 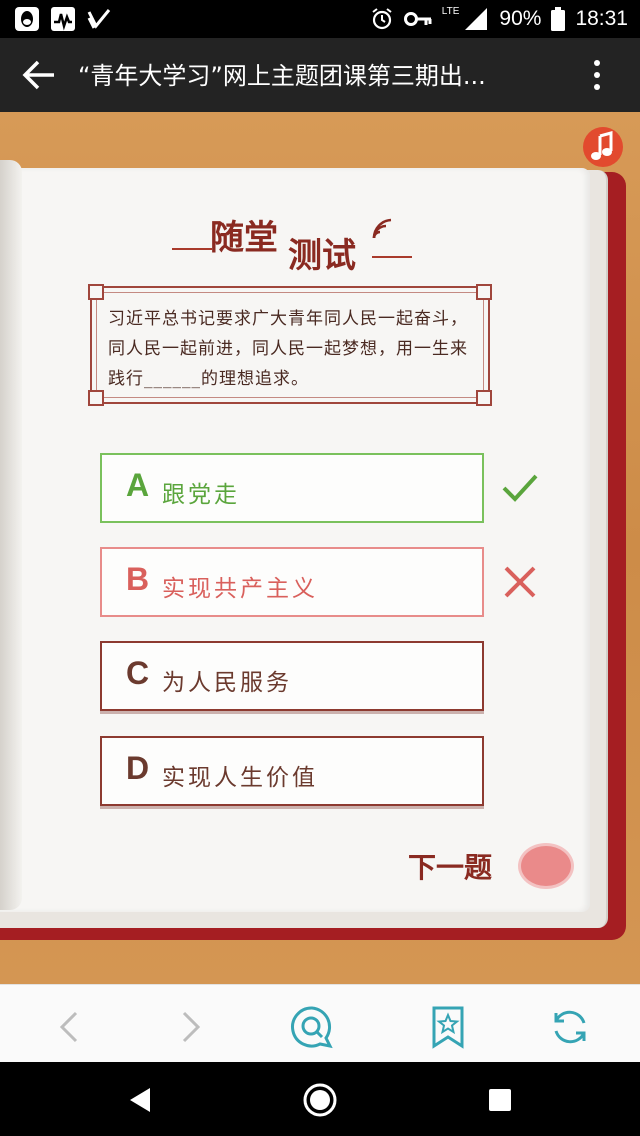 I want to click on battery-percent: 90%, so click(x=520, y=18).